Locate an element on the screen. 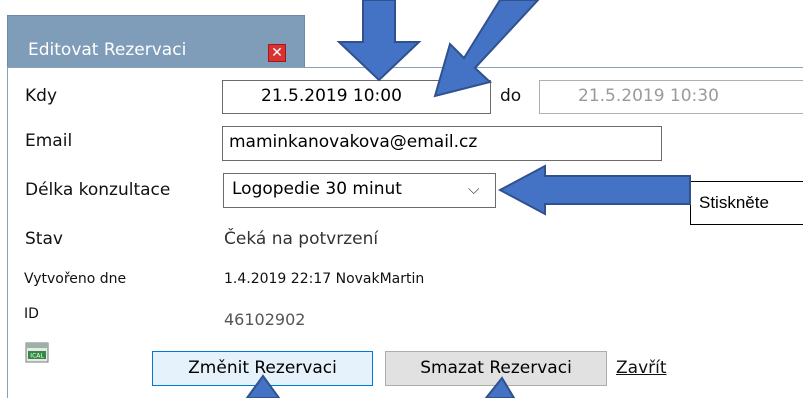  from-datetime-value: 21.5.2019 10:00 is located at coordinates (331, 96).